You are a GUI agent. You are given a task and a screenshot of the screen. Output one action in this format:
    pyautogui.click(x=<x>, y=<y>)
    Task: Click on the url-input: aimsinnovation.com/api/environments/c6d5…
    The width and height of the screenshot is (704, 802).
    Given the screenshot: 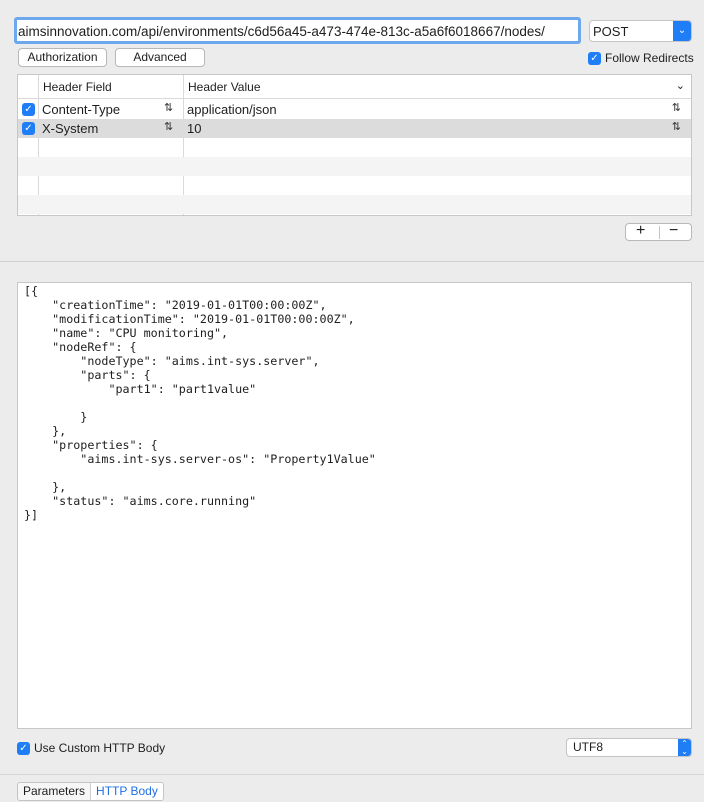 What is the action you would take?
    pyautogui.click(x=297, y=30)
    